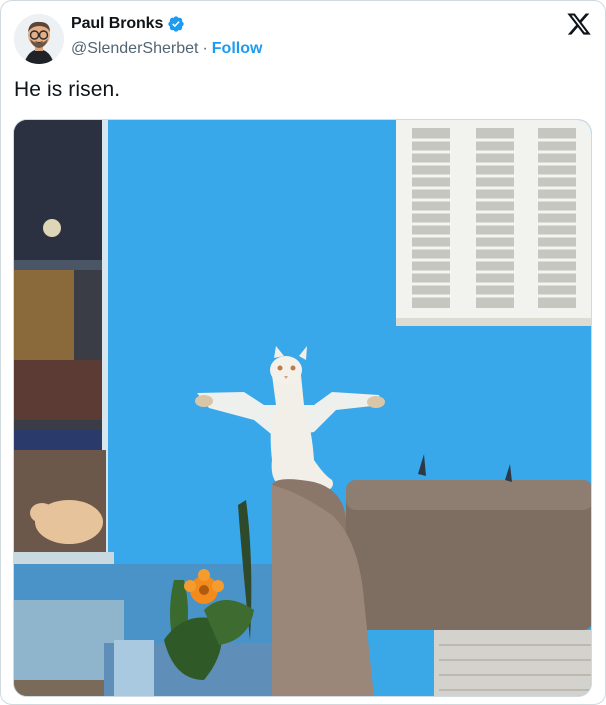  What do you see at coordinates (176, 24) in the screenshot?
I see `verified-badge-icon` at bounding box center [176, 24].